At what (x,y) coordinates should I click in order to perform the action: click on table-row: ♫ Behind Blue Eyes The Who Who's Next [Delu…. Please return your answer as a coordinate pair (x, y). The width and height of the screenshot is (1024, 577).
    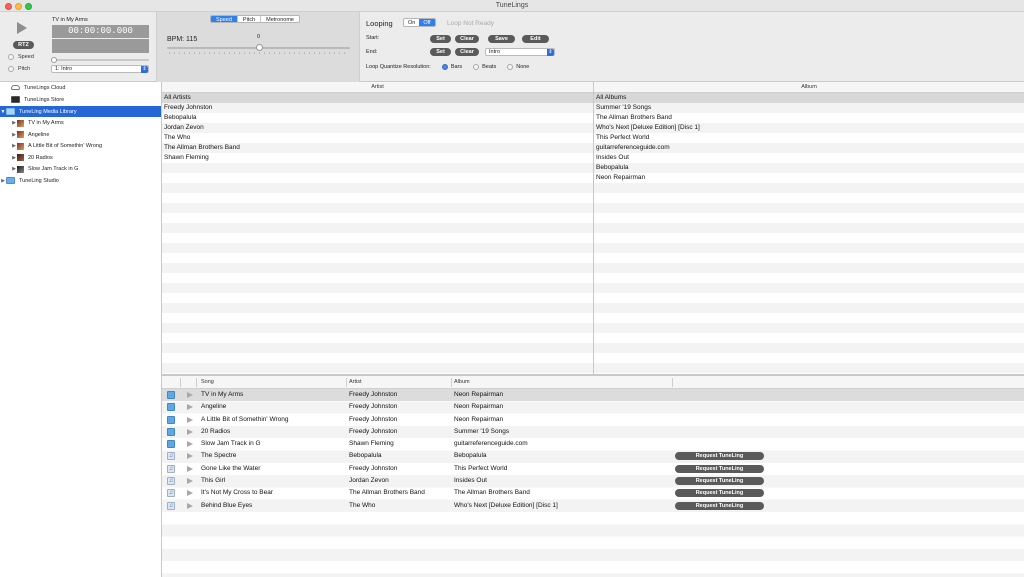
    Looking at the image, I should click on (593, 506).